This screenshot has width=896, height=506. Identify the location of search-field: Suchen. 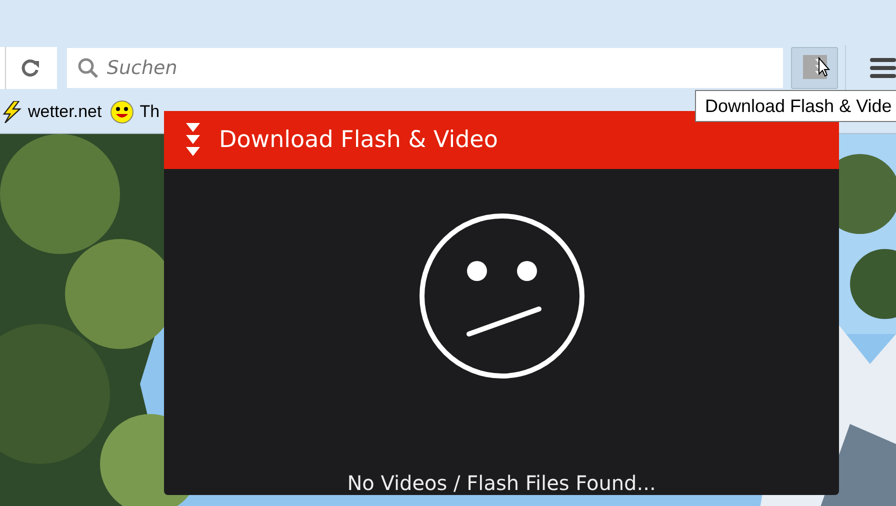
(424, 68).